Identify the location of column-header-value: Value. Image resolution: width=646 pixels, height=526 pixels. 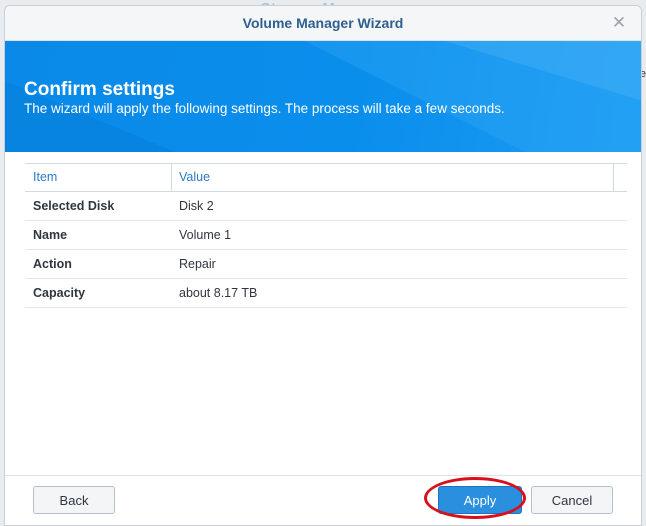
(194, 177).